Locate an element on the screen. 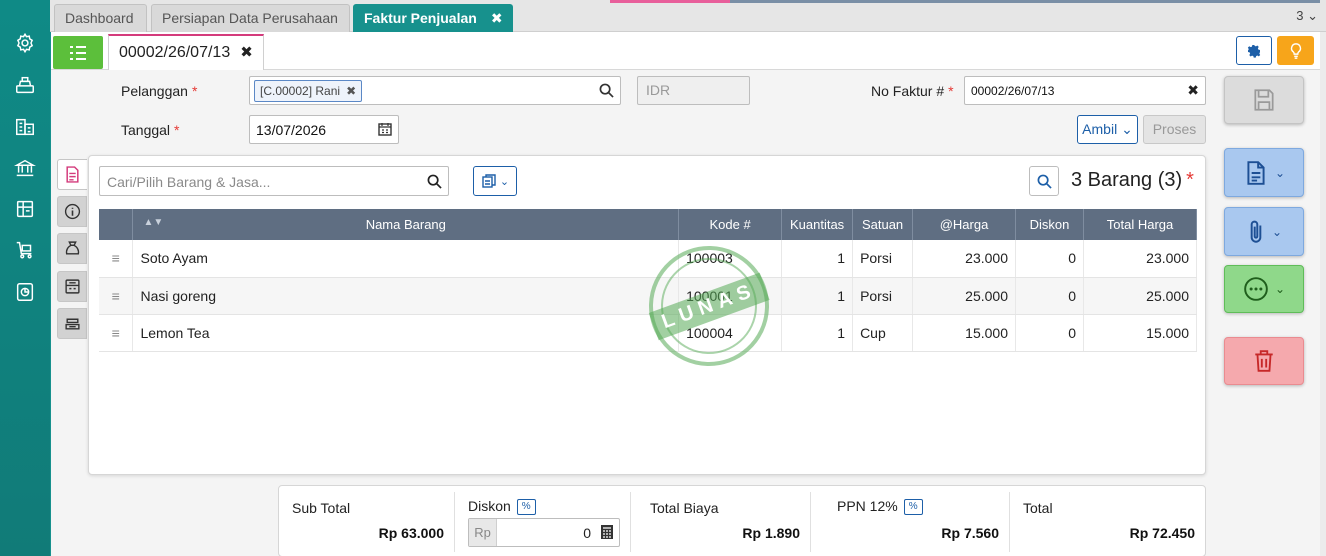 The width and height of the screenshot is (1326, 556). item-name: Nasi goreng is located at coordinates (406, 296).